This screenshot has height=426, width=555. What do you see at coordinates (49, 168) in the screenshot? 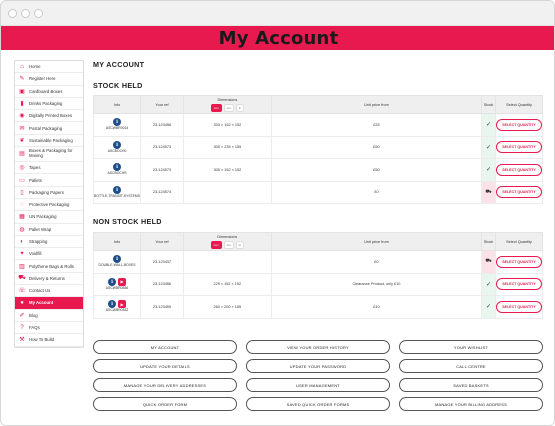
I see `sidebar-item-tapes: ◎ Tapes` at bounding box center [49, 168].